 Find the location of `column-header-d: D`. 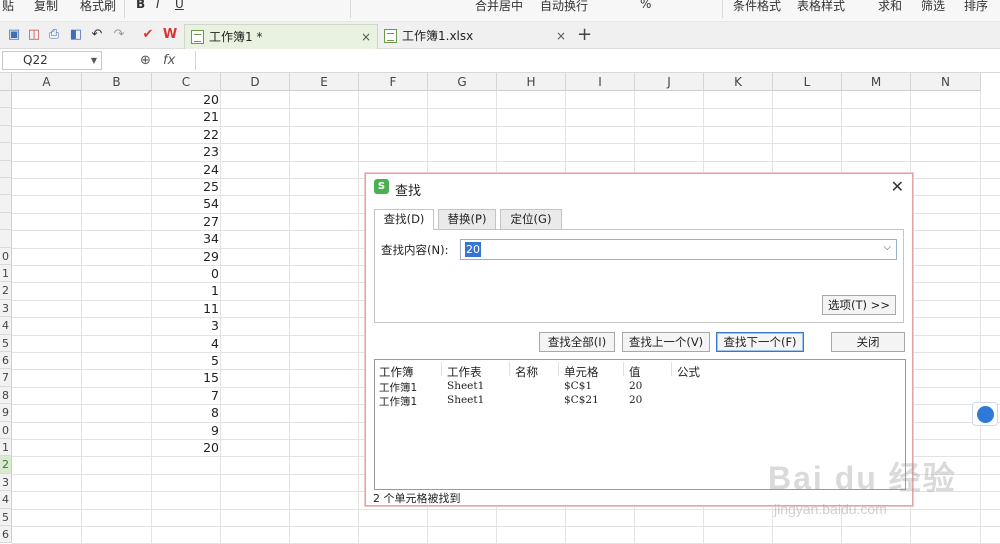

column-header-d: D is located at coordinates (255, 82).